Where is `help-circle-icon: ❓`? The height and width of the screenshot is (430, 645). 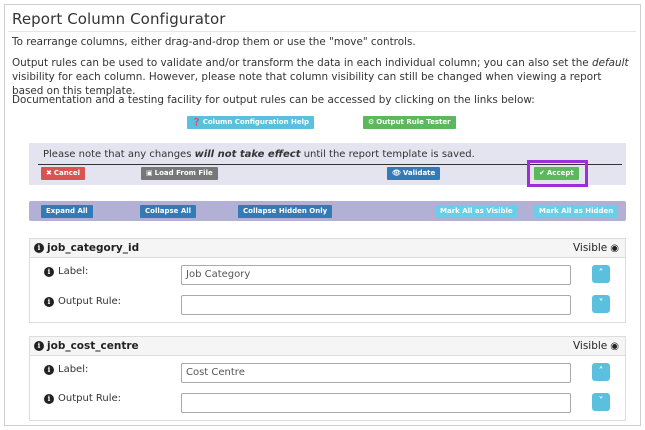 help-circle-icon: ❓ is located at coordinates (196, 122).